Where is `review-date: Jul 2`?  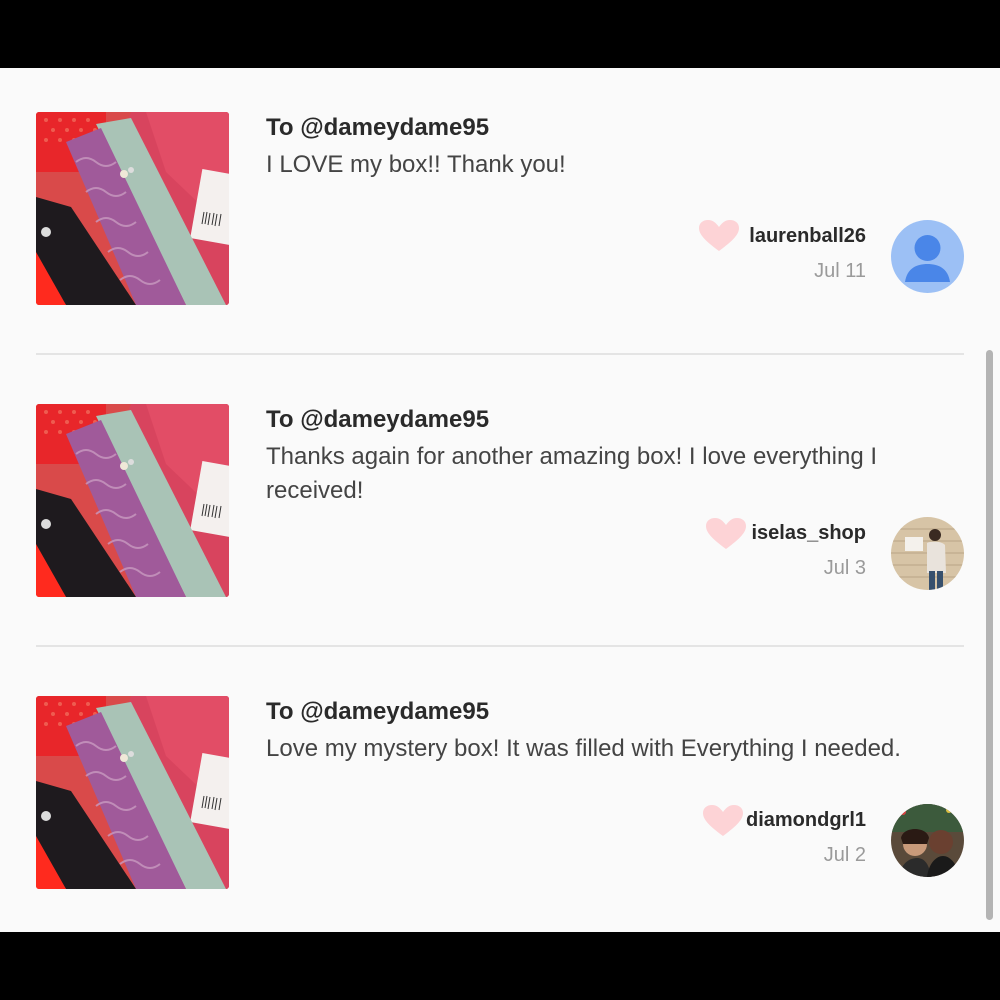
review-date: Jul 2 is located at coordinates (844, 855).